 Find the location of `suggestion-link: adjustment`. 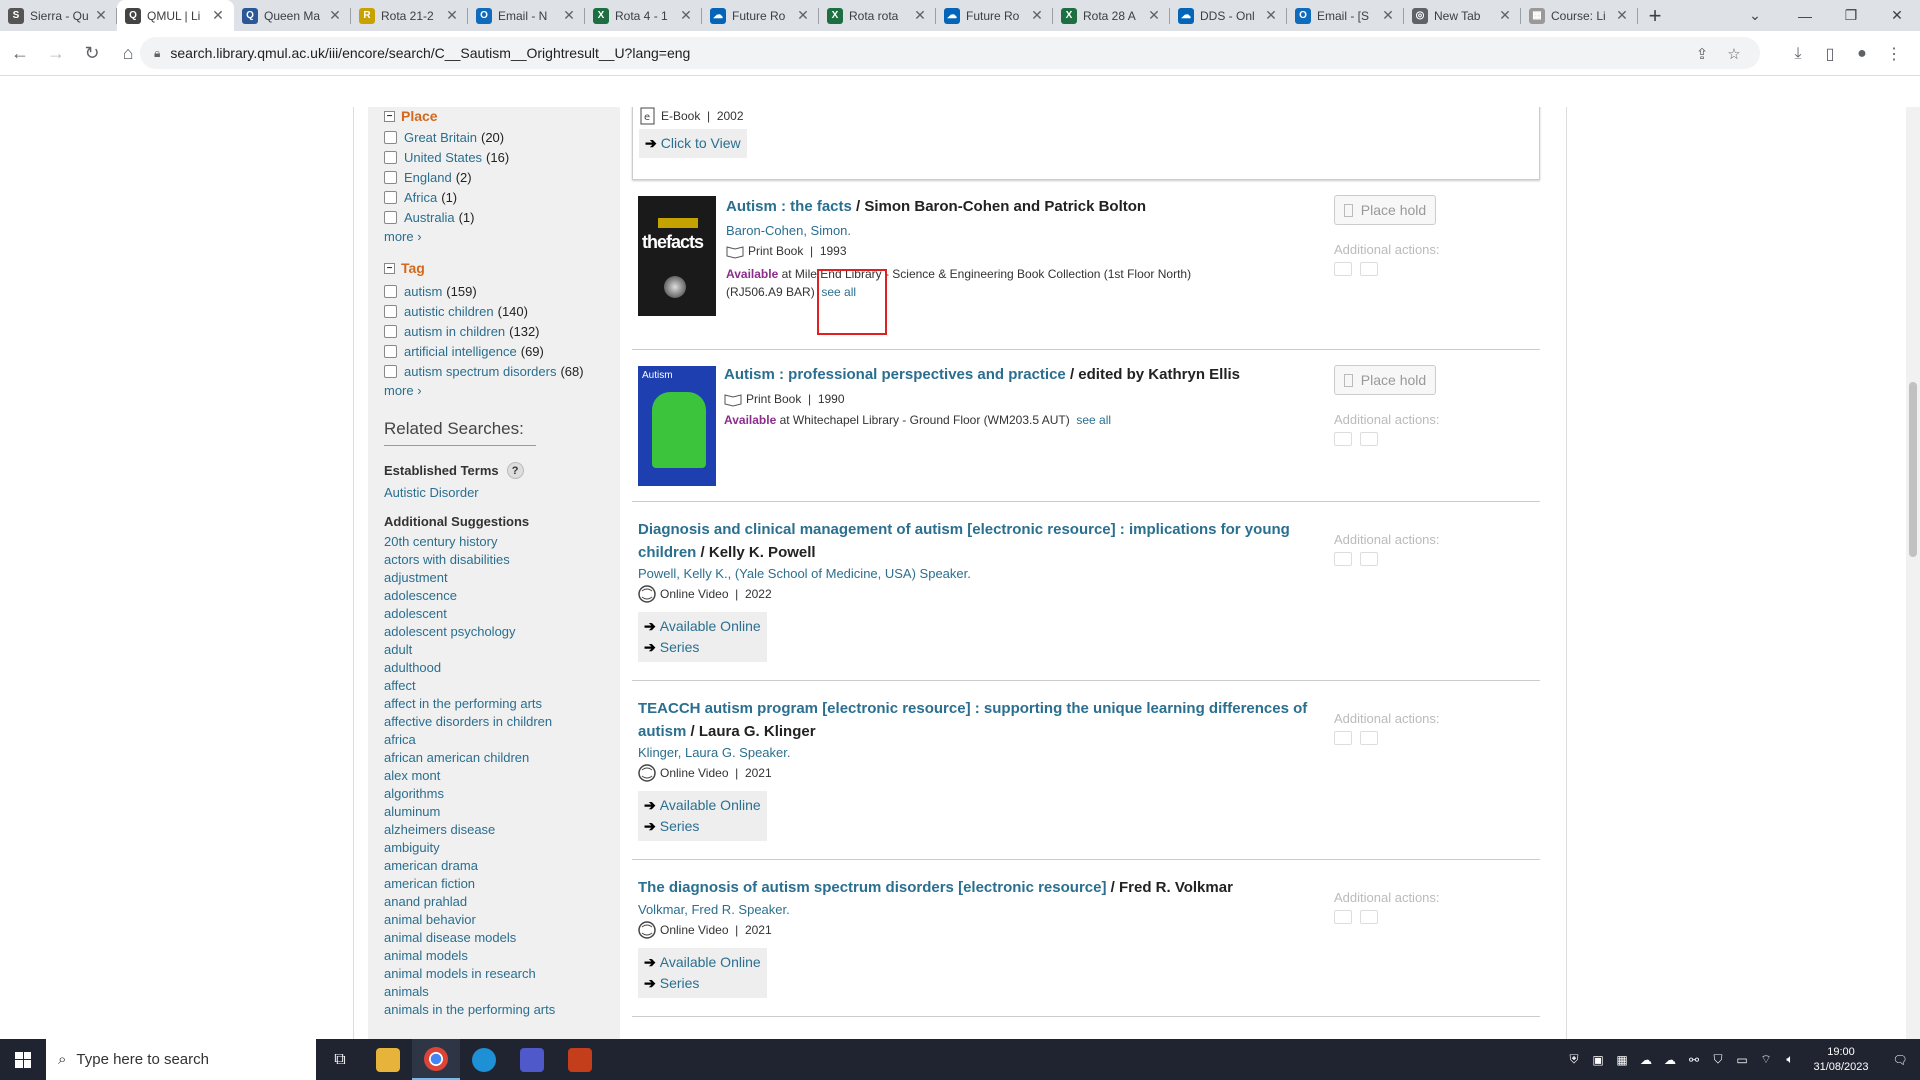

suggestion-link: adjustment is located at coordinates (484, 578).